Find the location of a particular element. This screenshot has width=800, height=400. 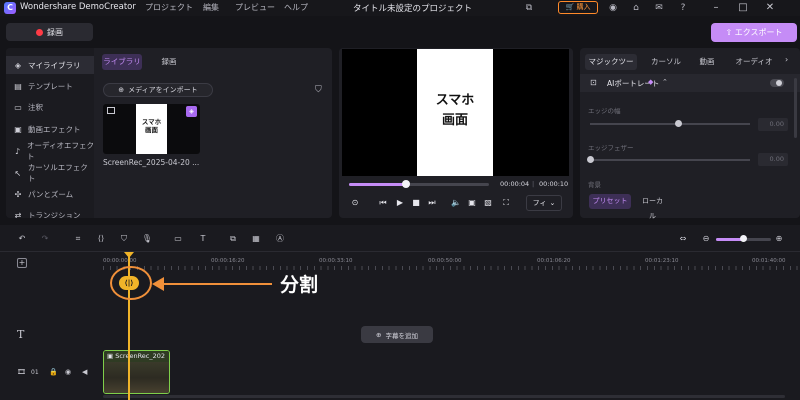

minimize-icon: – is located at coordinates (716, 8).